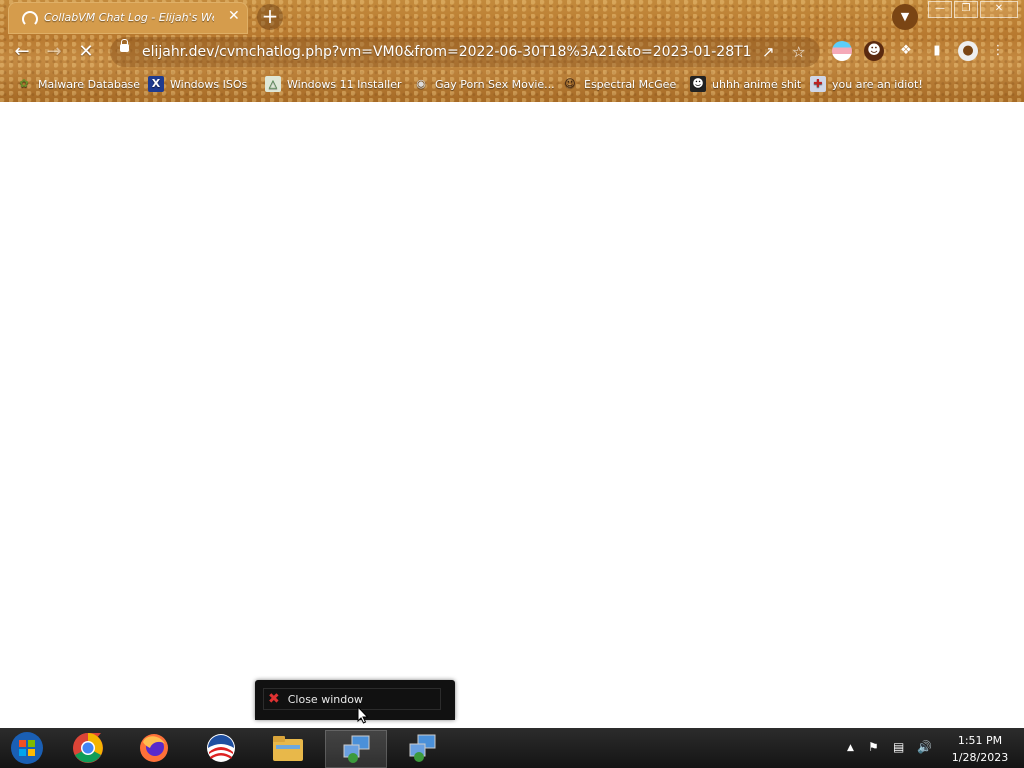 This screenshot has width=1024, height=768. What do you see at coordinates (570, 83) in the screenshot?
I see `face-icon: ☺` at bounding box center [570, 83].